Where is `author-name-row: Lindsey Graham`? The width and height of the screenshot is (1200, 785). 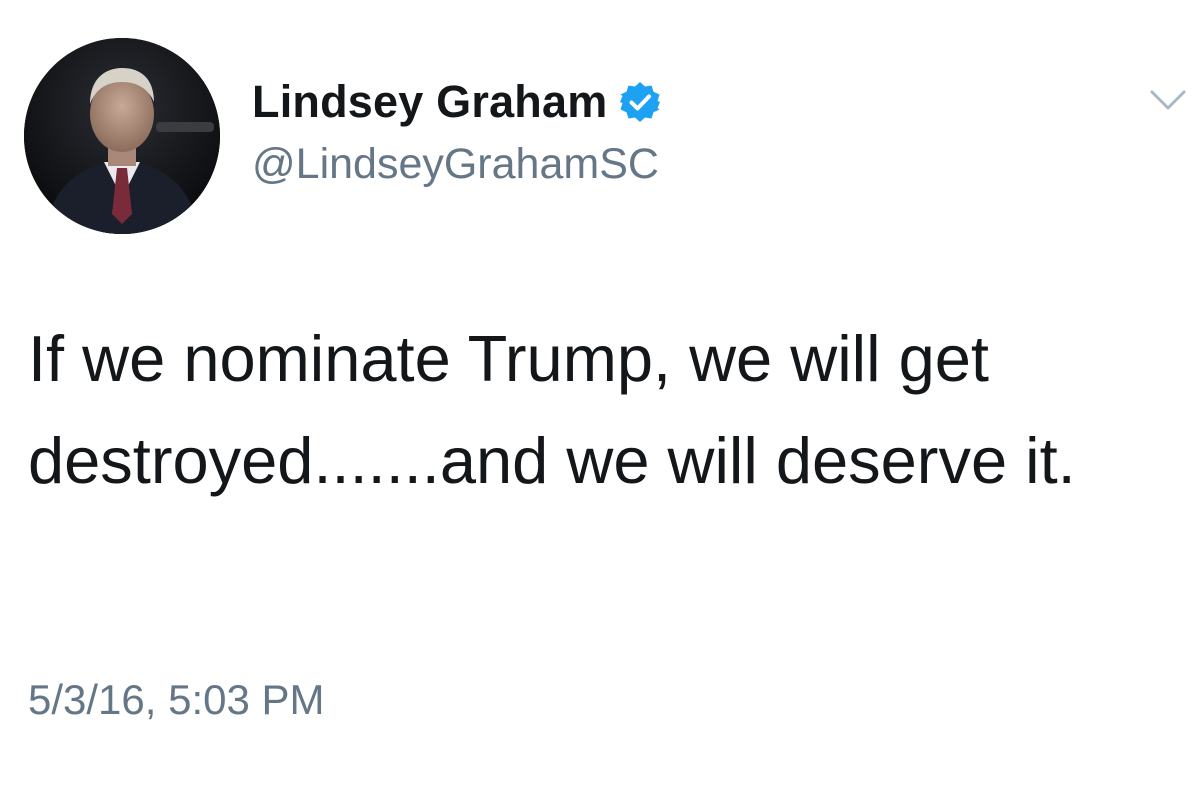 author-name-row: Lindsey Graham is located at coordinates (456, 102).